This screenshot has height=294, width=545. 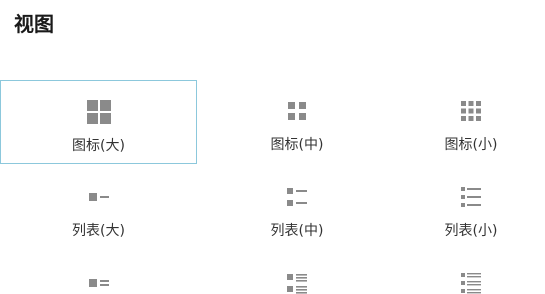 What do you see at coordinates (471, 145) in the screenshot?
I see `view-option-label: 图标(小)` at bounding box center [471, 145].